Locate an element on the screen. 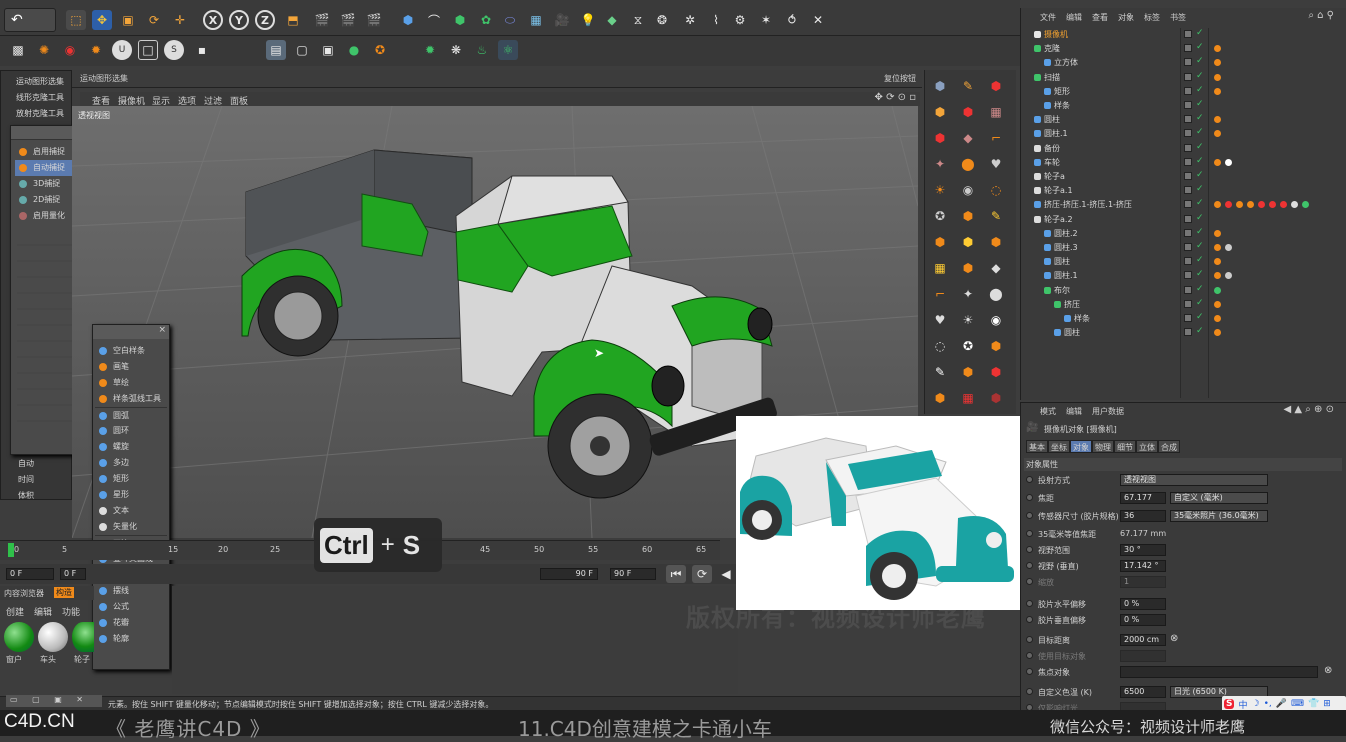  loop-icon: ⟳ is located at coordinates (702, 574).